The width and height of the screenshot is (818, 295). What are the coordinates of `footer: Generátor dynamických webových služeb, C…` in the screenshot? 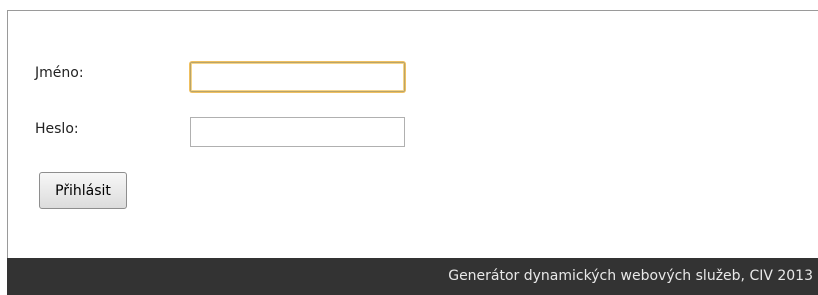 It's located at (412, 276).